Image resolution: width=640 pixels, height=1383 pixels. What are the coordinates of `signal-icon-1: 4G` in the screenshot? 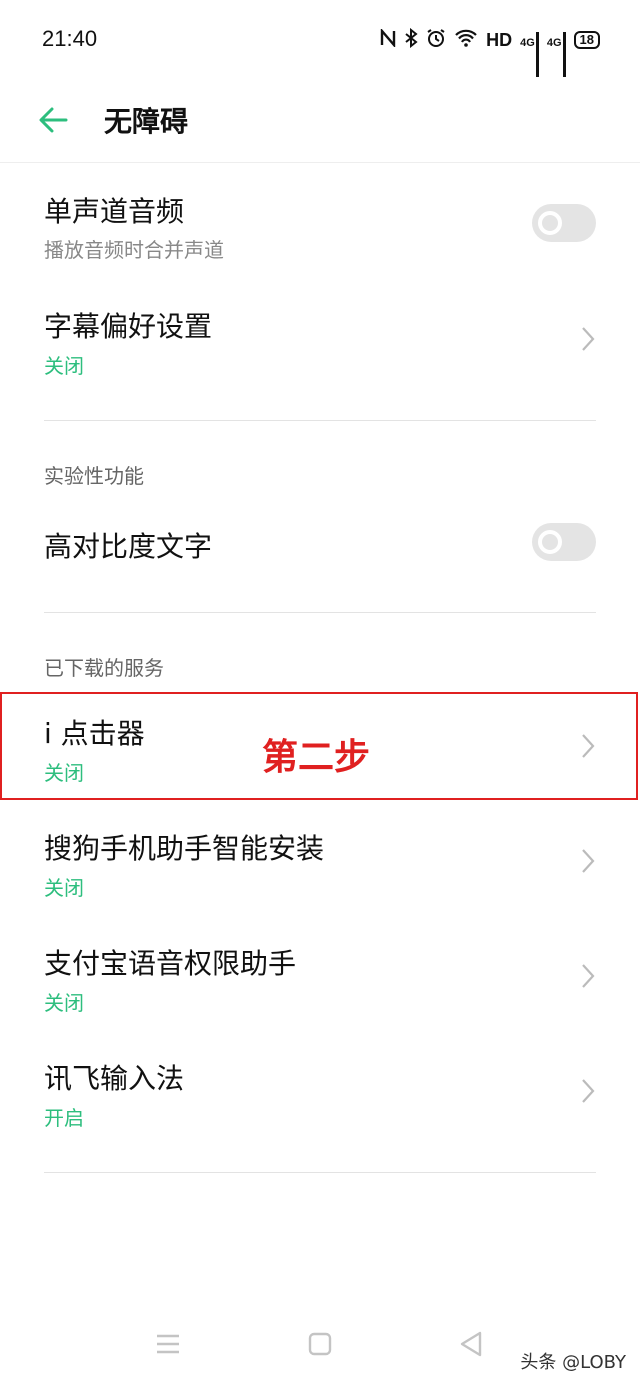 It's located at (529, 54).